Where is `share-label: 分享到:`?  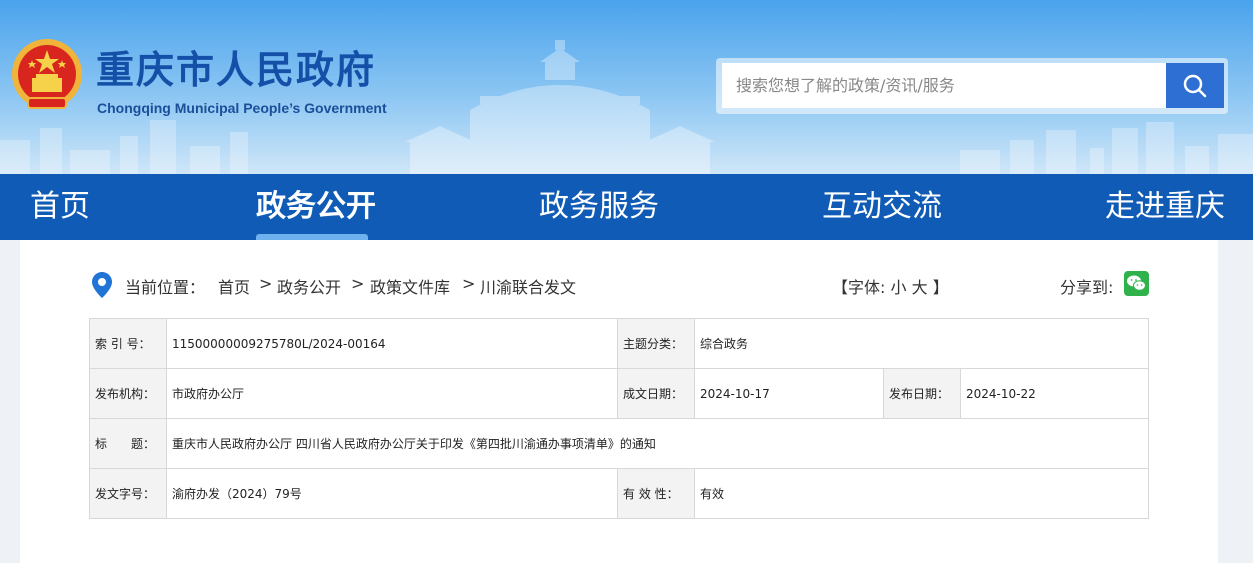 share-label: 分享到: is located at coordinates (1087, 287).